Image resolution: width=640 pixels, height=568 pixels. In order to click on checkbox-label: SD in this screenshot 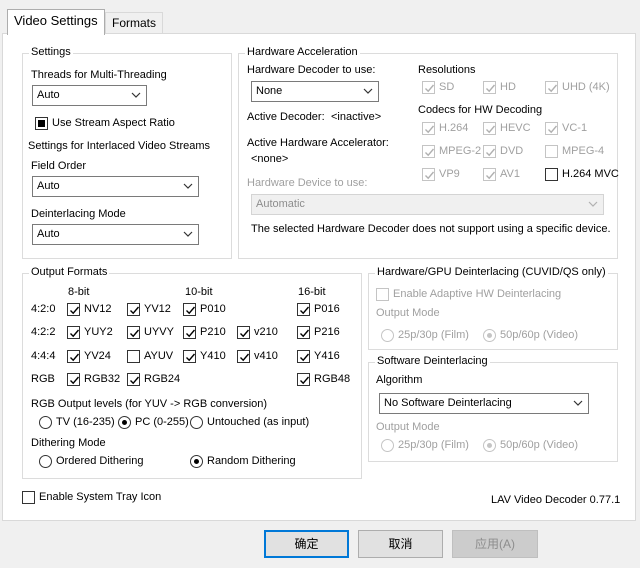, I will do `click(447, 87)`.